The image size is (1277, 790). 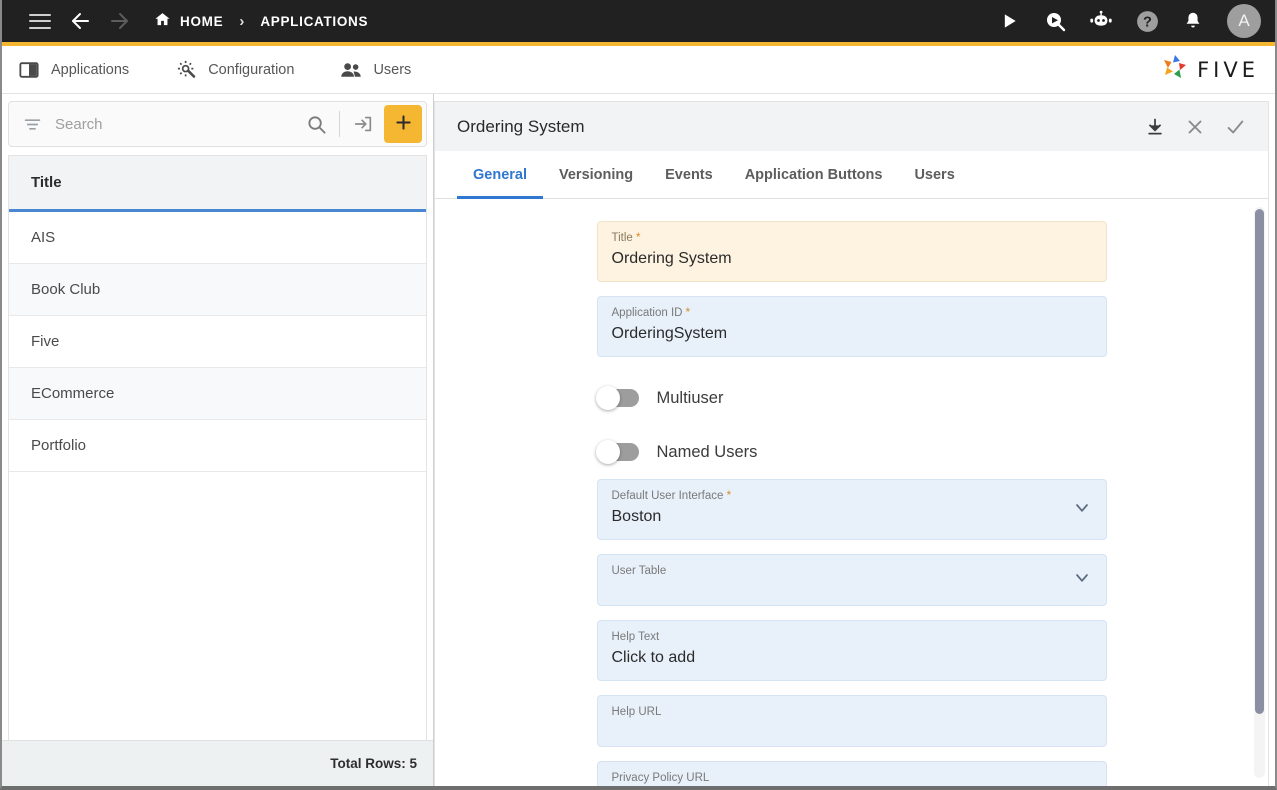 What do you see at coordinates (217, 394) in the screenshot?
I see `table-row: ECommerce` at bounding box center [217, 394].